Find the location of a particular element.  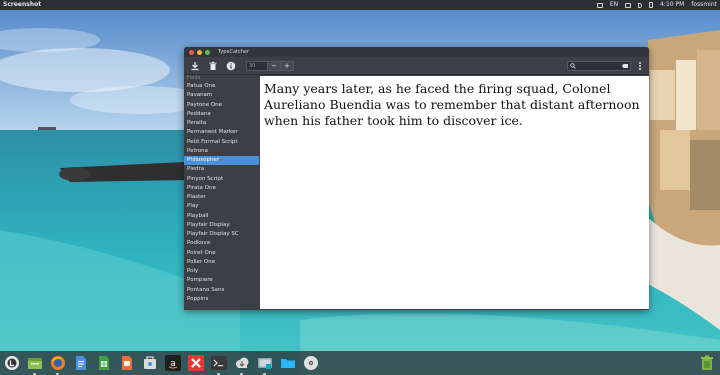

battery-icon is located at coordinates (651, 5).